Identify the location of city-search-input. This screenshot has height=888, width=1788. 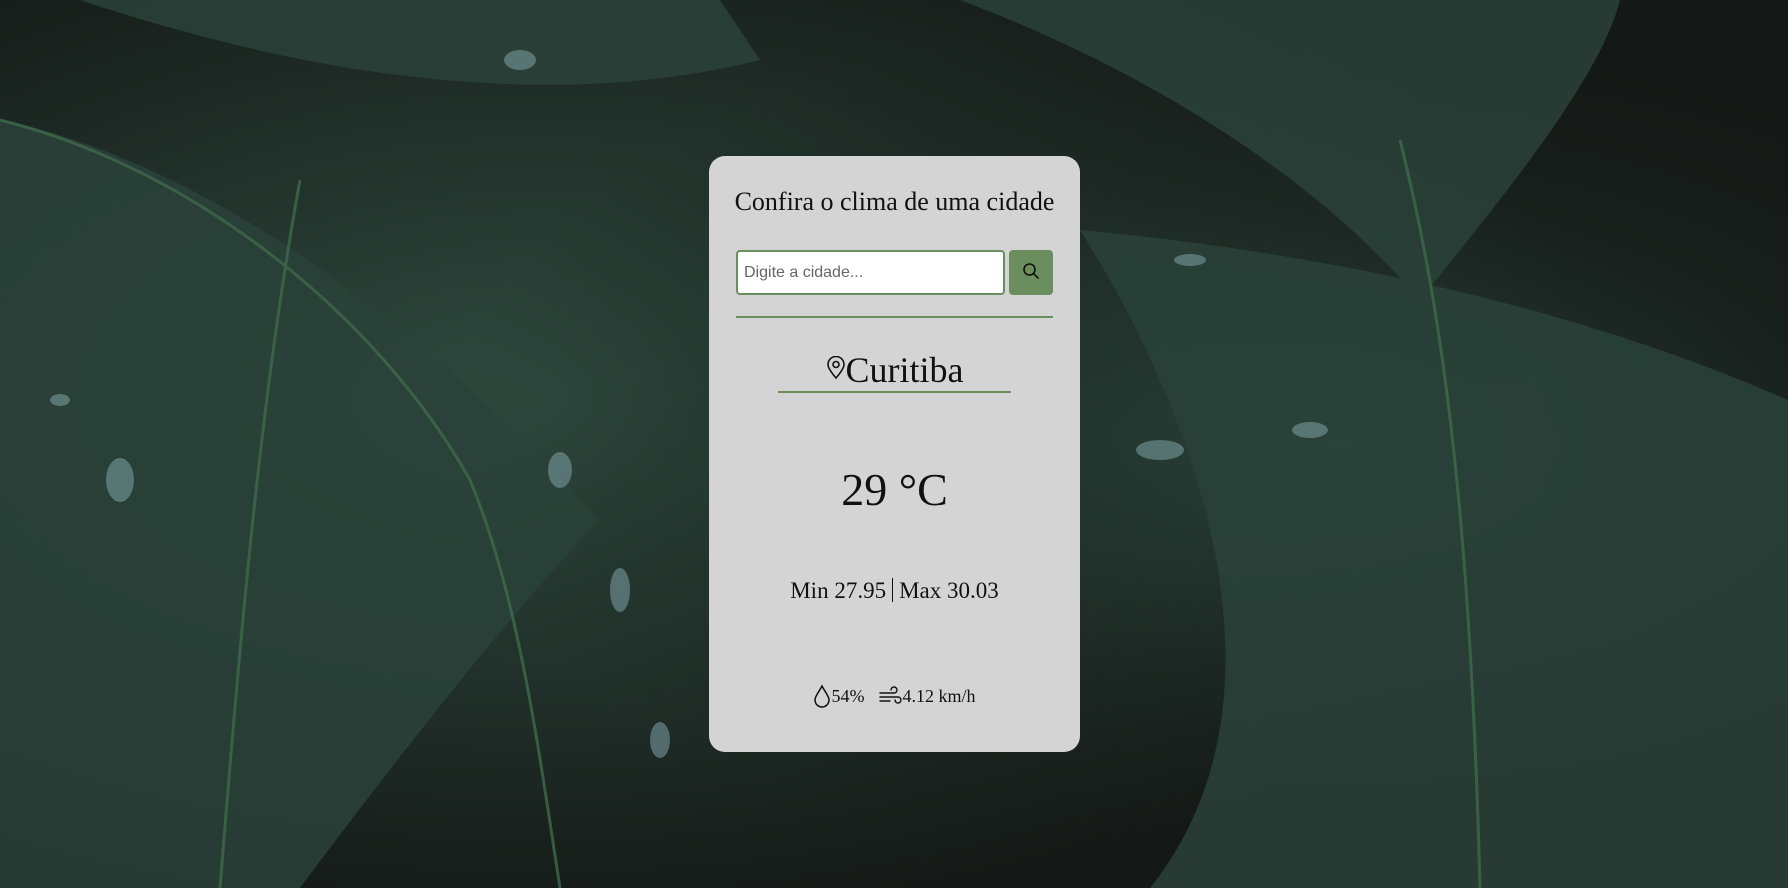
(870, 272).